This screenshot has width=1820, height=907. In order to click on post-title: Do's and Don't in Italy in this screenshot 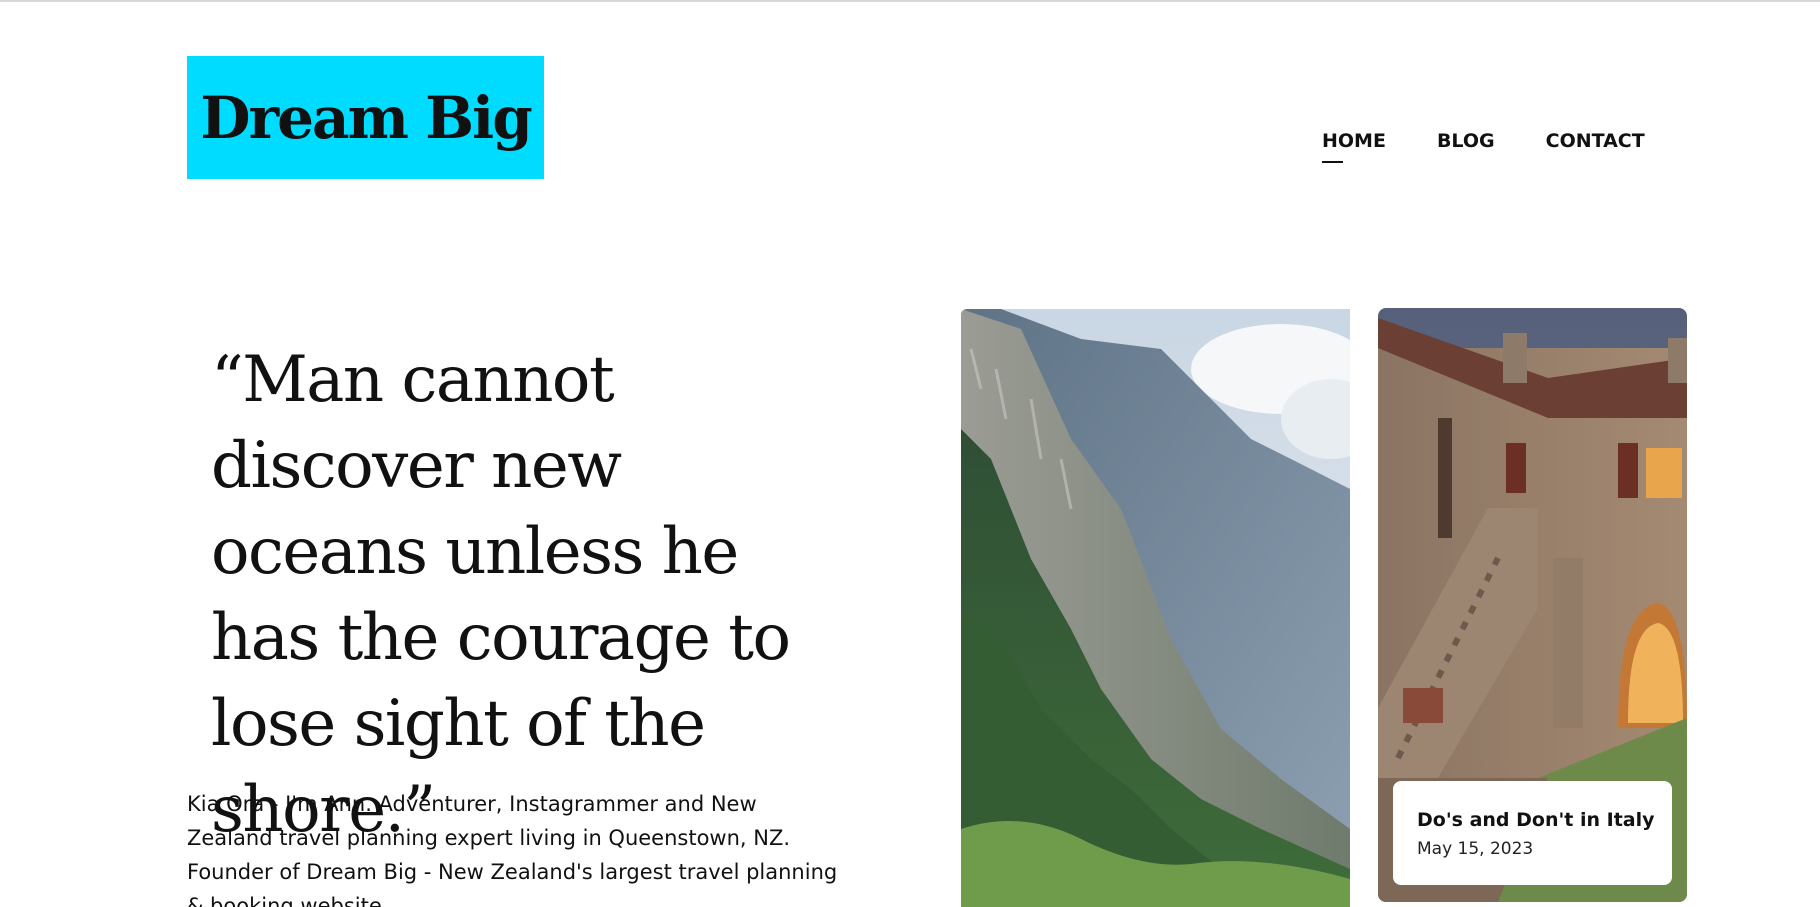, I will do `click(1544, 820)`.